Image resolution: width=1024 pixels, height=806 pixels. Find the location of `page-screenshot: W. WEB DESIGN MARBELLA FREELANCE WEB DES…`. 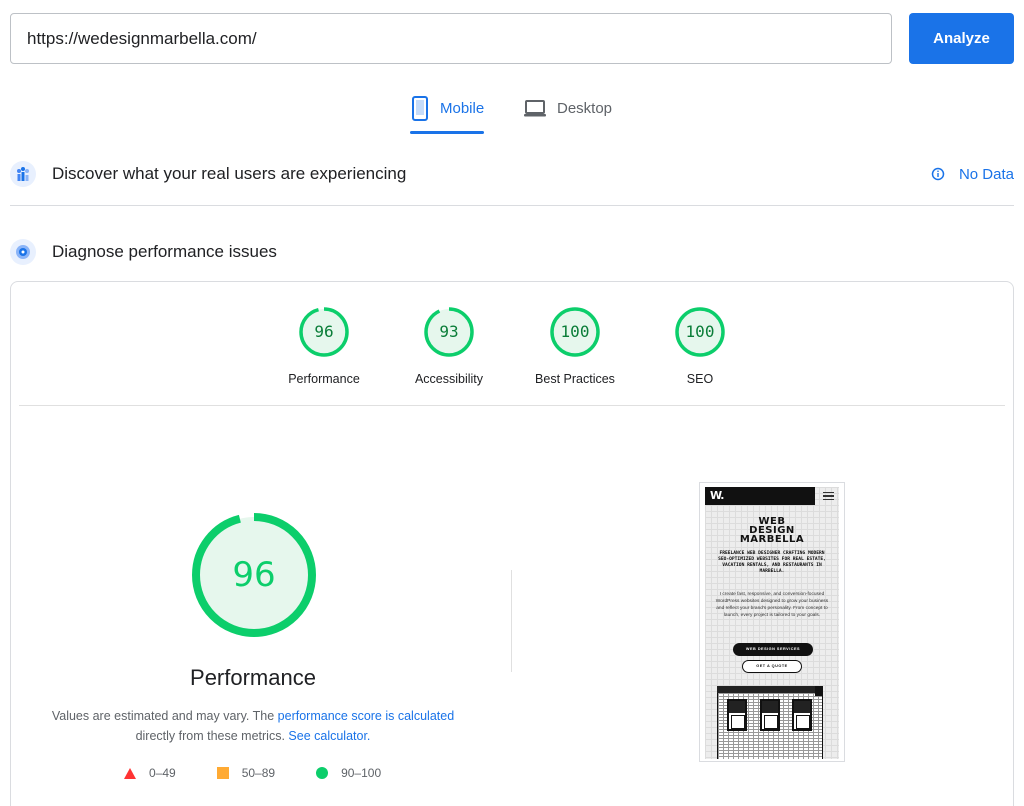

page-screenshot: W. WEB DESIGN MARBELLA FREELANCE WEB DES… is located at coordinates (772, 622).